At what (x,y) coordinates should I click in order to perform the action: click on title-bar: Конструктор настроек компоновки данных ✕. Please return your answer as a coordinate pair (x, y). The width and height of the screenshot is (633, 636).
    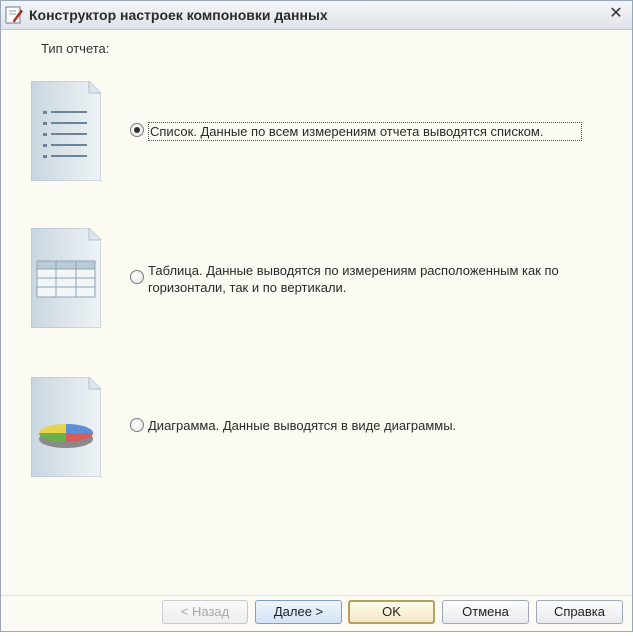
    Looking at the image, I should click on (316, 15).